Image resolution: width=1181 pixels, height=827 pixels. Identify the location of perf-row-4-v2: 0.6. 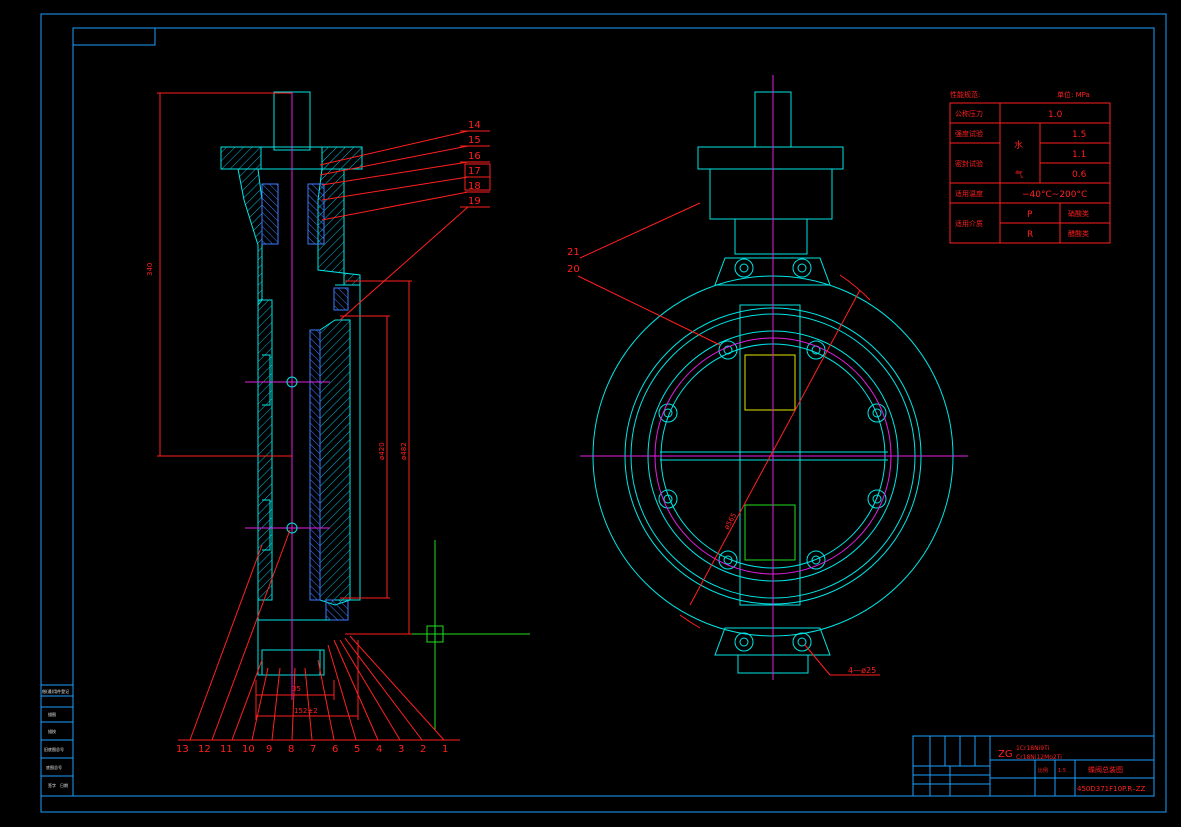
(1079, 175).